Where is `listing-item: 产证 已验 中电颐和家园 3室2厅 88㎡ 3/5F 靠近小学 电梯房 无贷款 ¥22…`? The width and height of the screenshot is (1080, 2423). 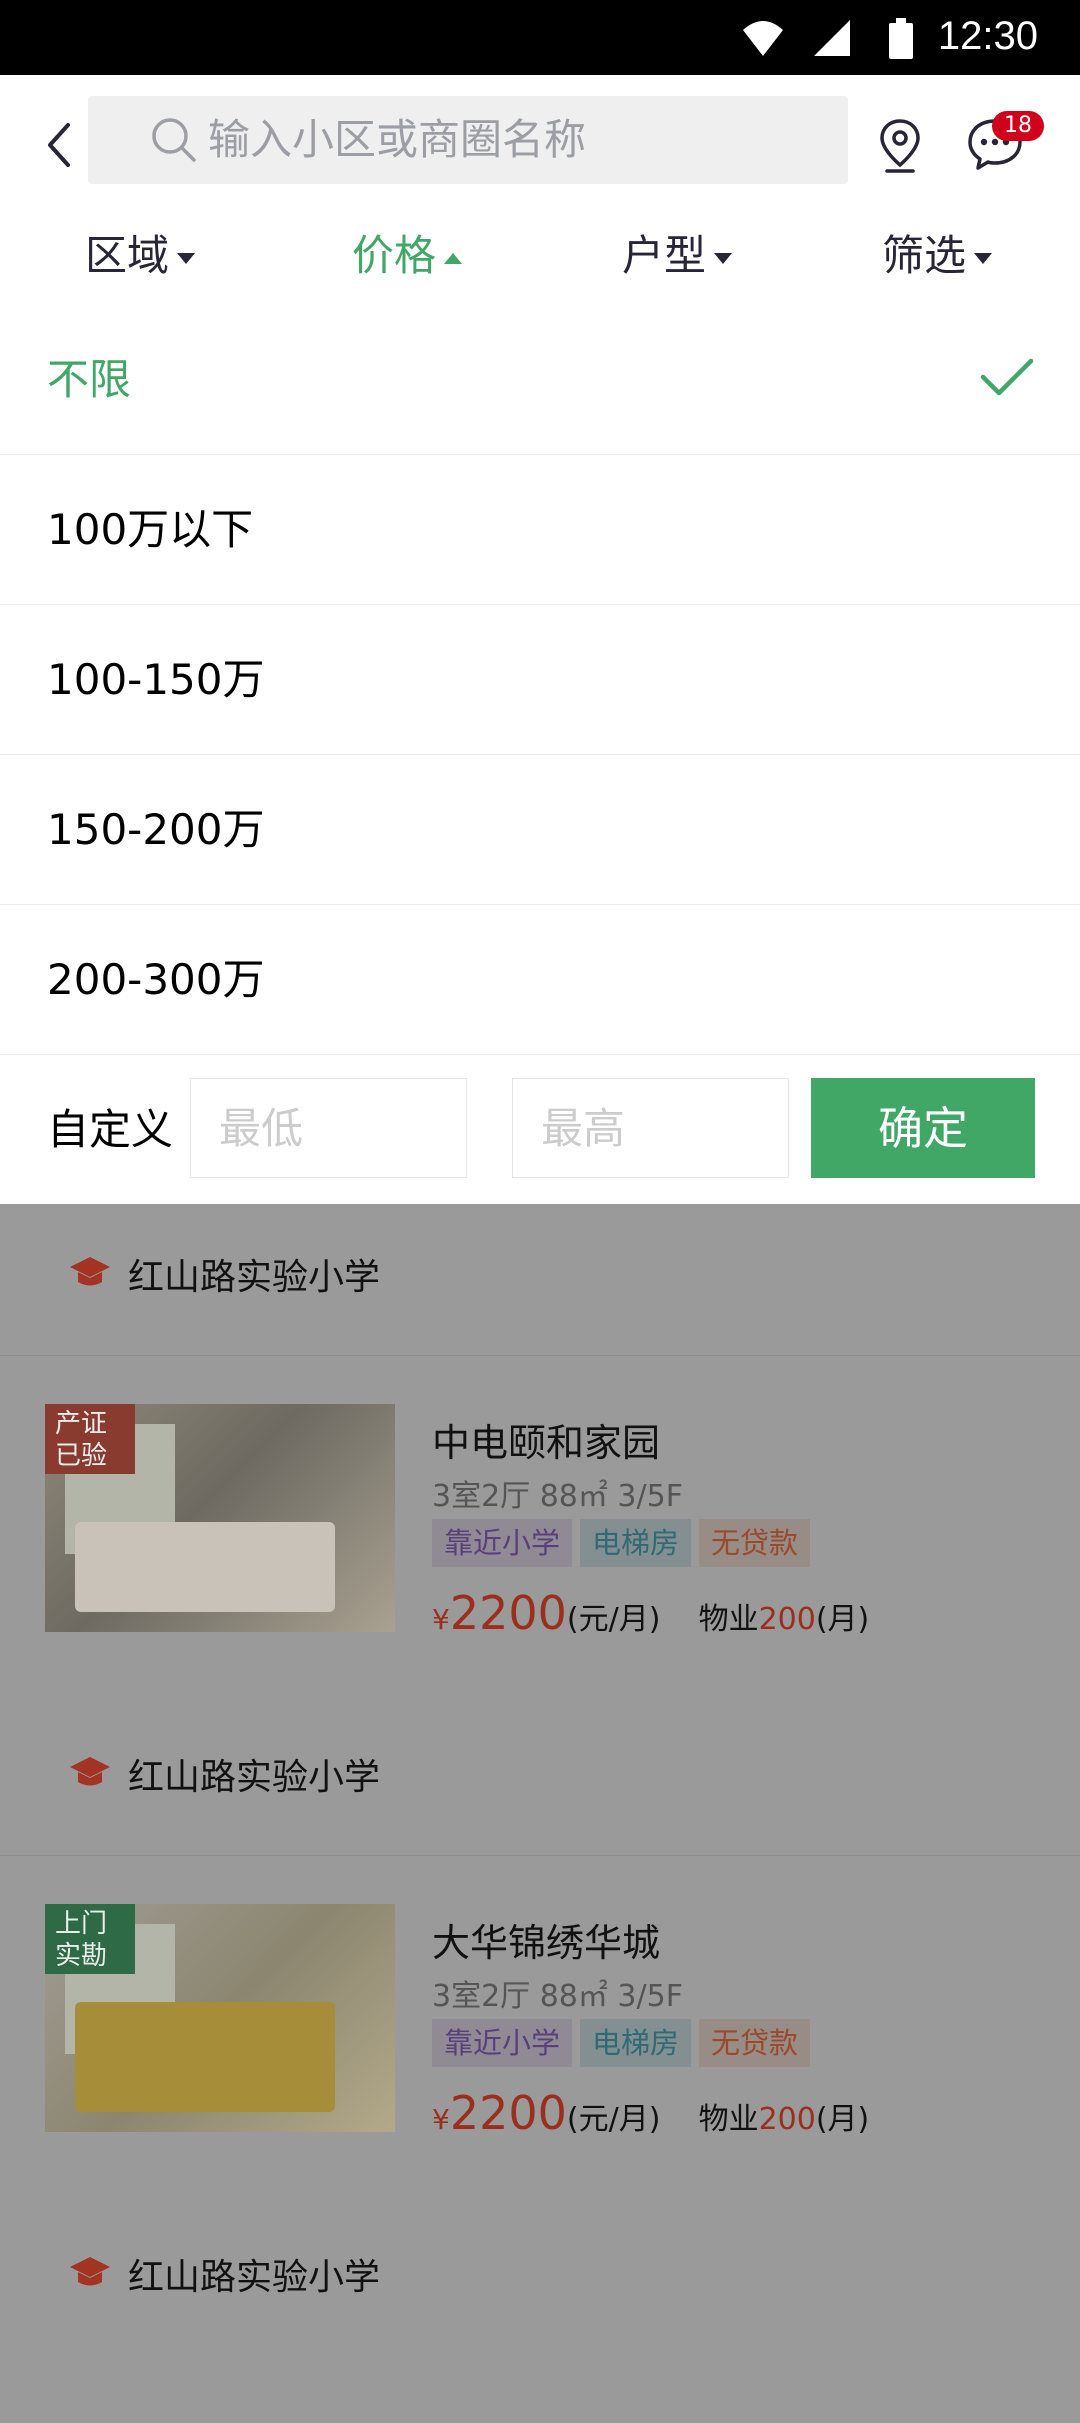
listing-item: 产证 已验 中电颐和家园 3室2厅 88㎡ 3/5F 靠近小学 电梯房 无贷款 ¥22… is located at coordinates (540, 1528).